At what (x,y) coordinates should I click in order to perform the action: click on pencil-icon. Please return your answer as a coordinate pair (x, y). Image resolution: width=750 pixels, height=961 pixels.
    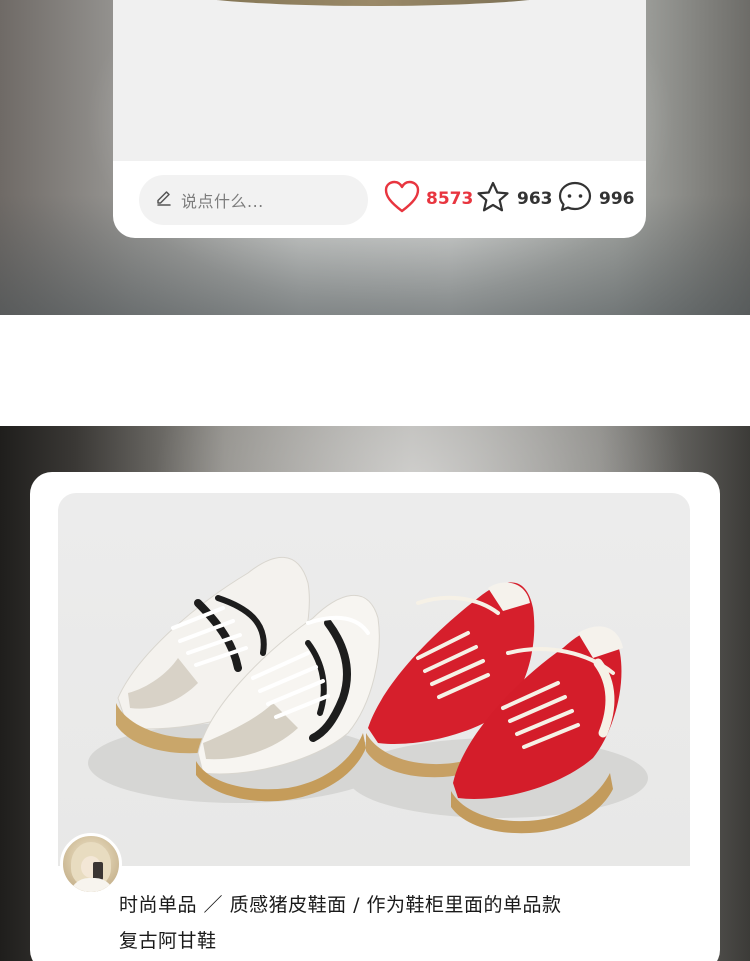
    Looking at the image, I should click on (164, 200).